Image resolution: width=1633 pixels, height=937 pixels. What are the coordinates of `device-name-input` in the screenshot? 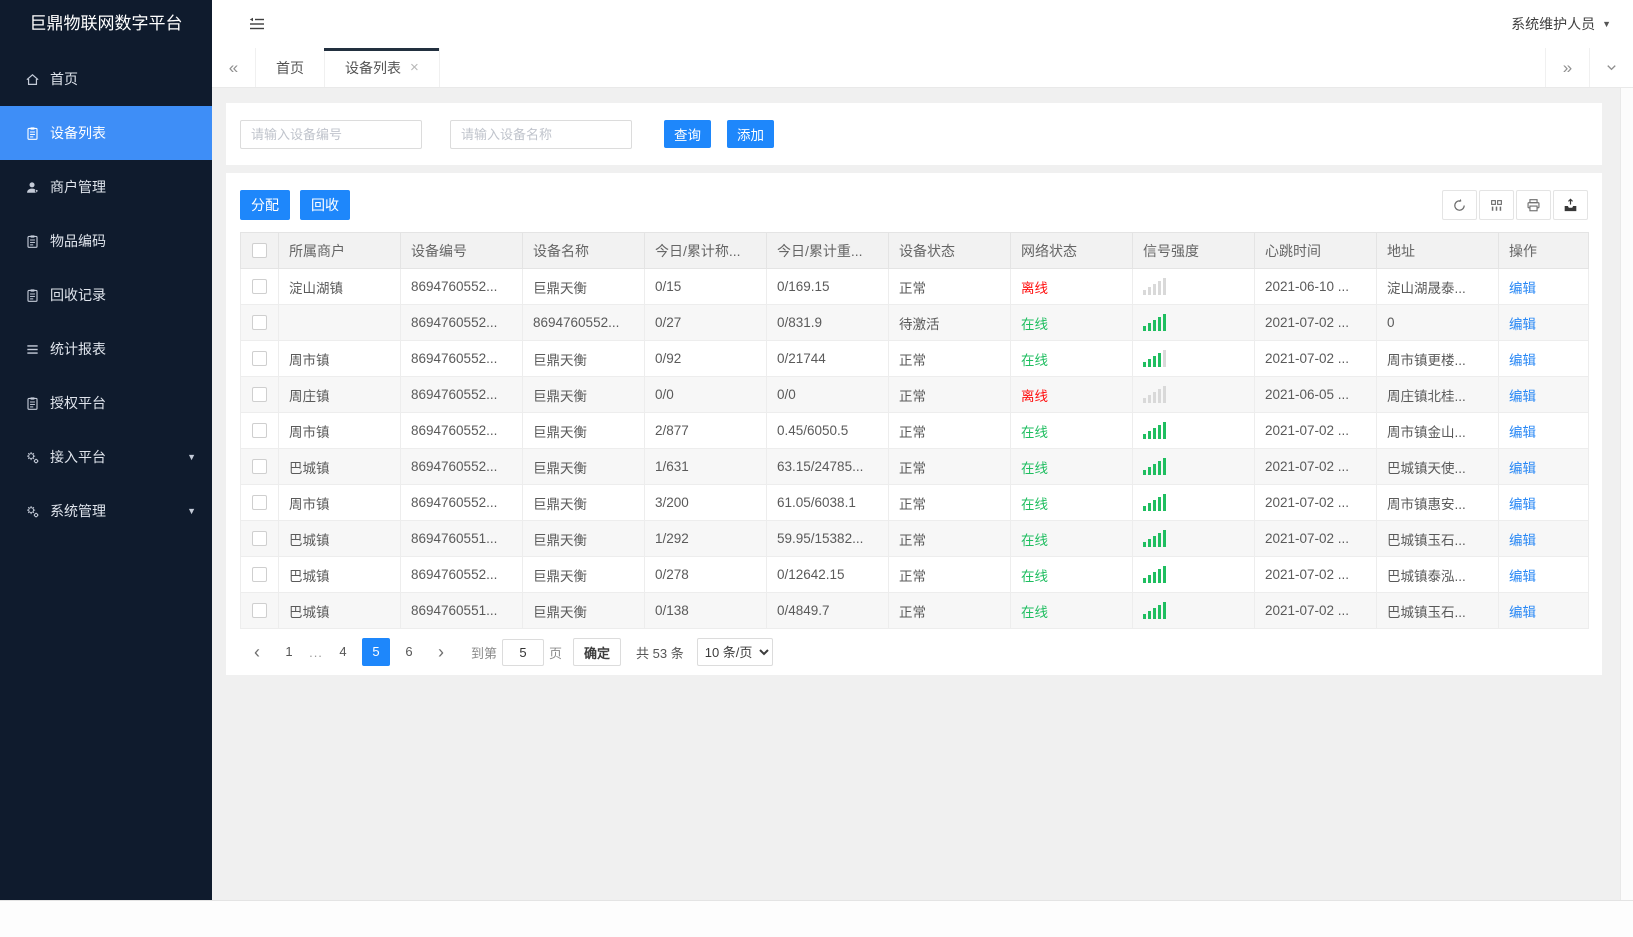 It's located at (541, 134).